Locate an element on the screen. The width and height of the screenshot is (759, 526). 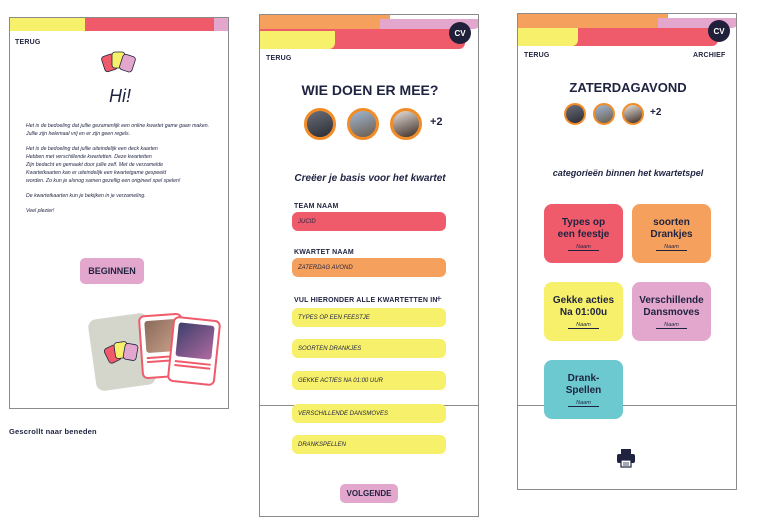
category-tile: Drank-Spellen Naam is located at coordinates (583, 389).